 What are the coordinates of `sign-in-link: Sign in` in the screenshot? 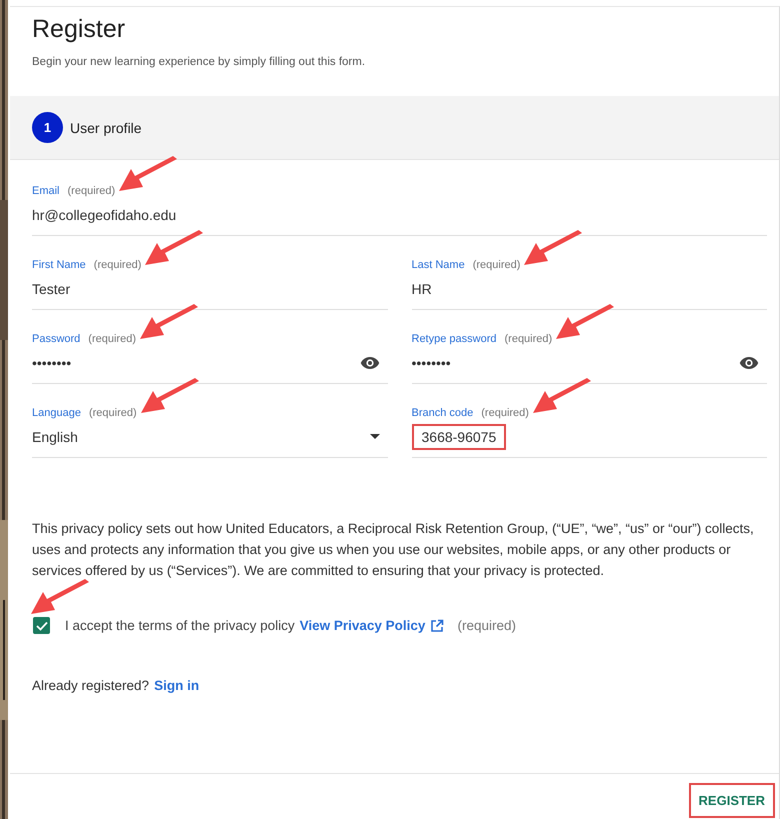 It's located at (177, 685).